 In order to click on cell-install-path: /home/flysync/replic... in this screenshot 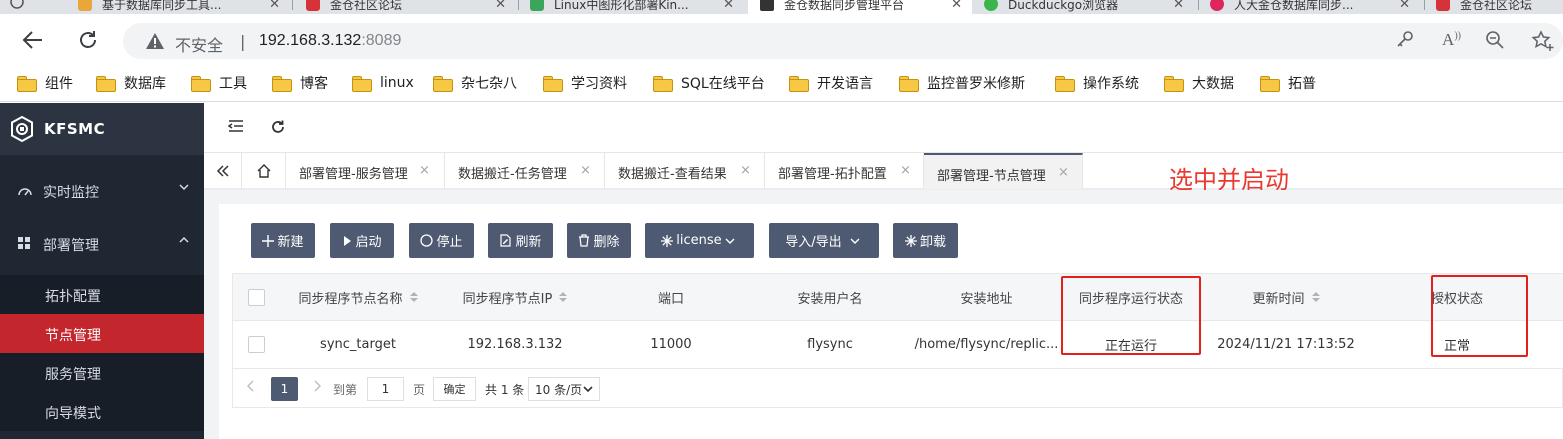, I will do `click(986, 344)`.